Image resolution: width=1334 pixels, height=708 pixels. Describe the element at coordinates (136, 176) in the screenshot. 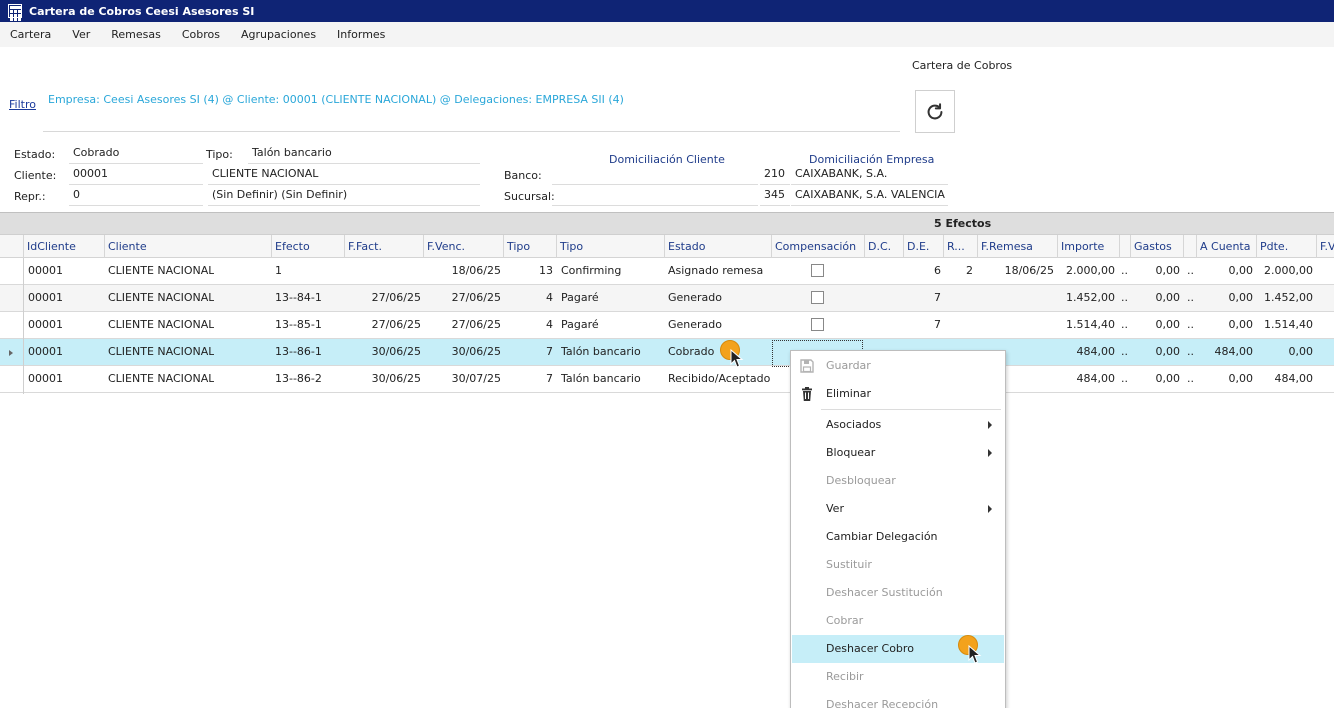

I see `cliente-code: 00001` at that location.